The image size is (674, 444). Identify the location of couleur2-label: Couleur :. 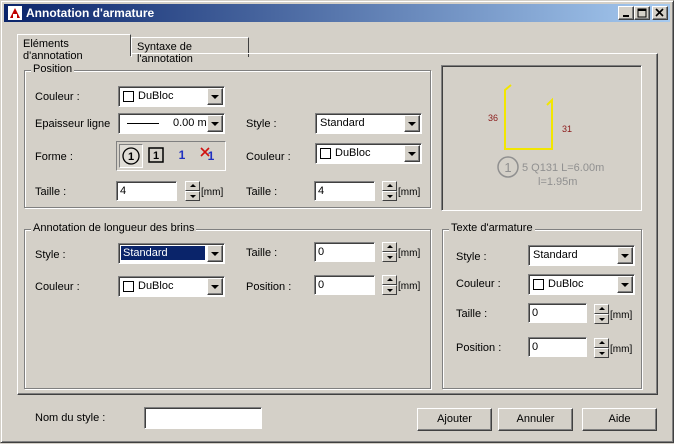
(268, 157).